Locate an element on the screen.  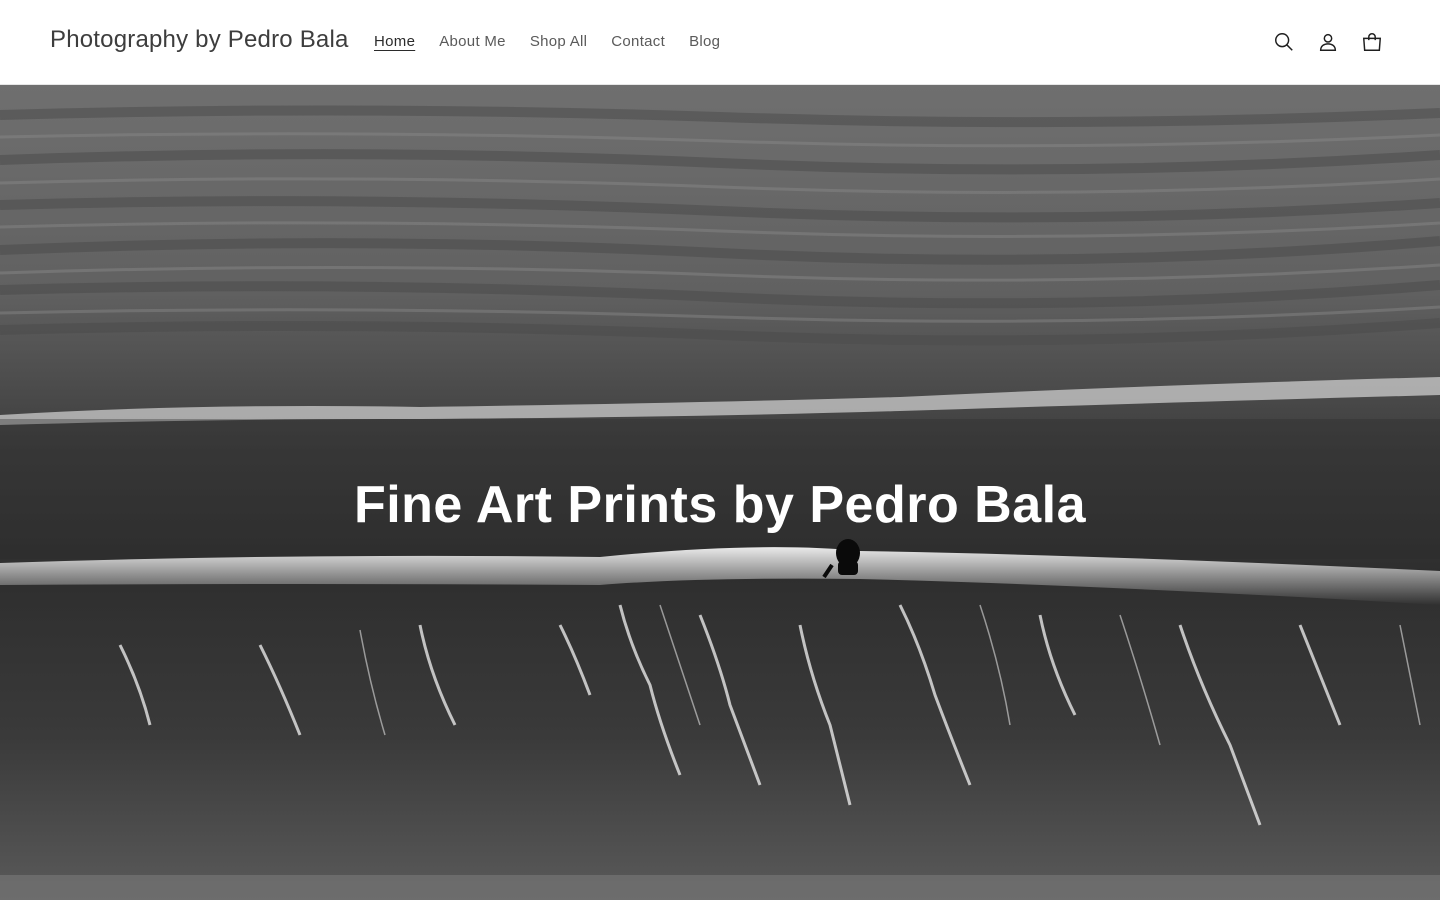
main-nav: Home About Me Shop All Contact Blog is located at coordinates (547, 42).